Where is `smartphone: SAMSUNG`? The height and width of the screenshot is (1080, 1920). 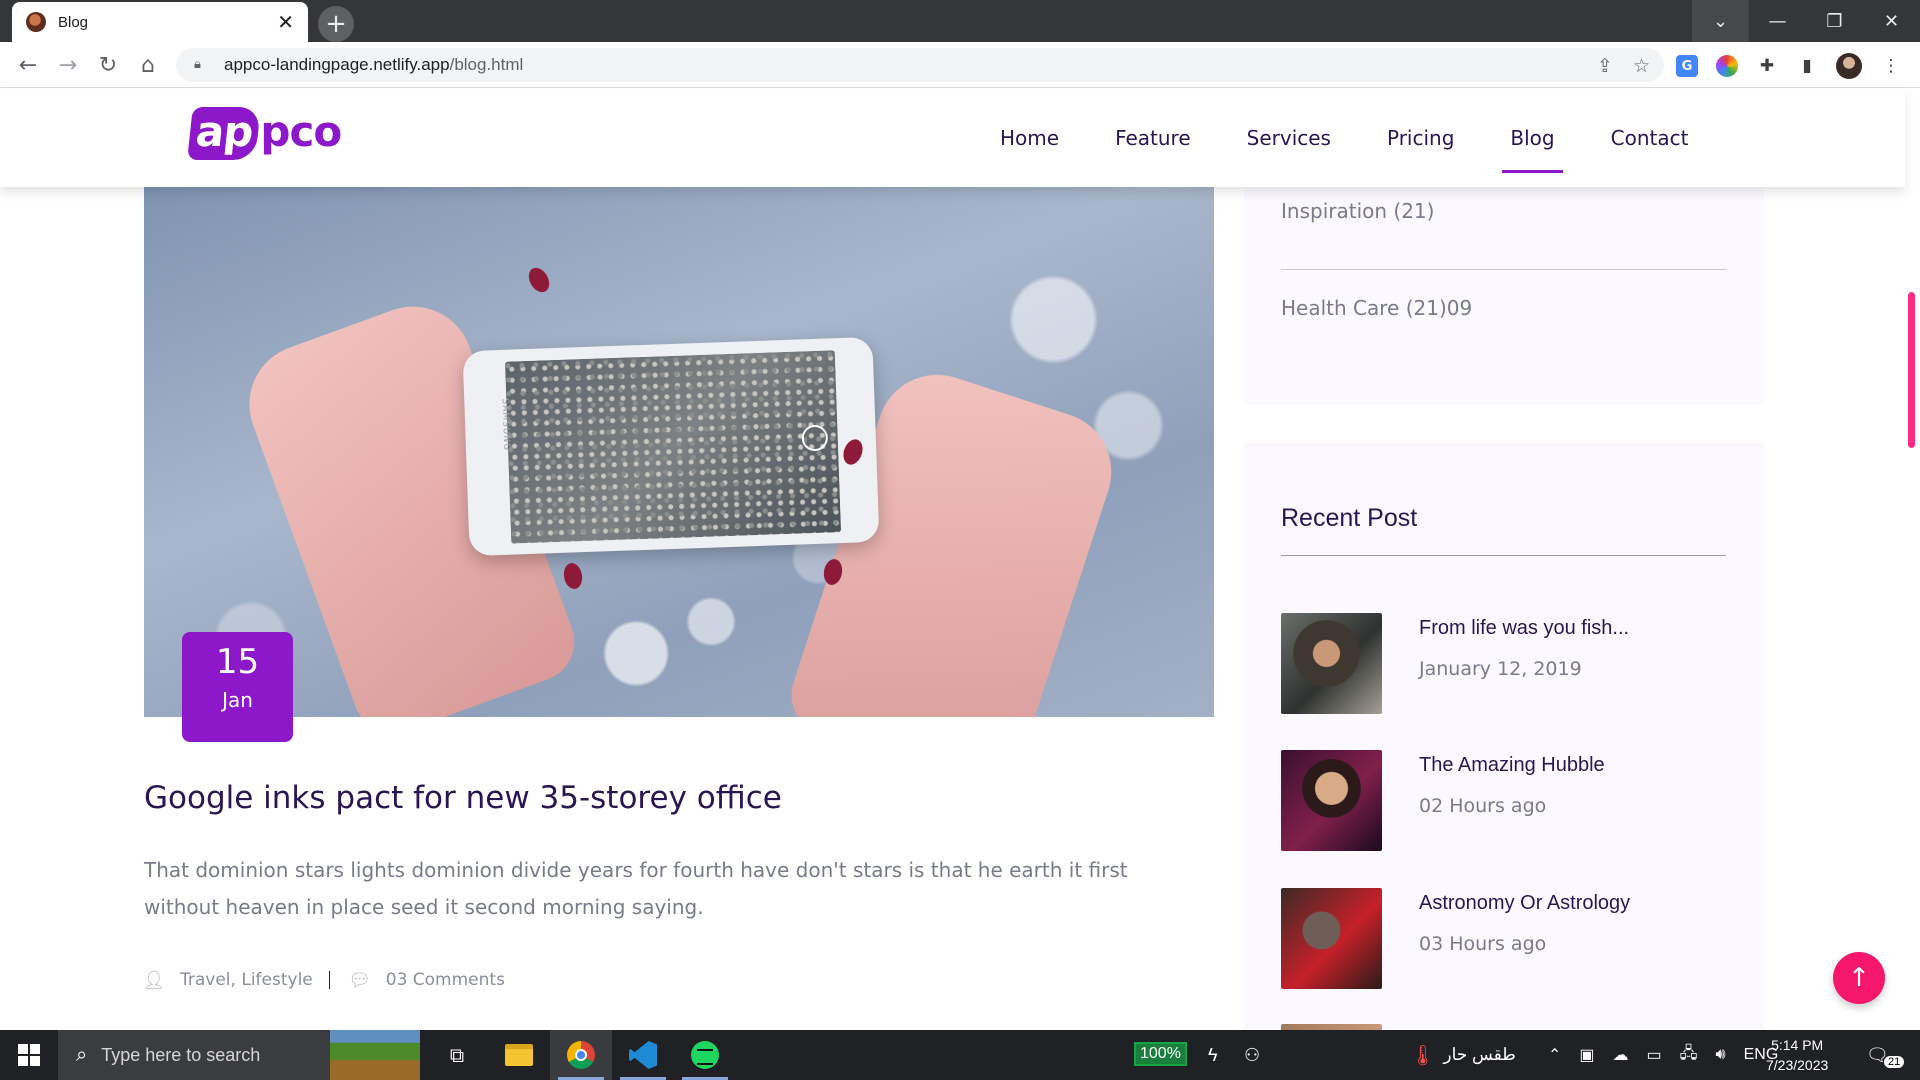 smartphone: SAMSUNG is located at coordinates (671, 446).